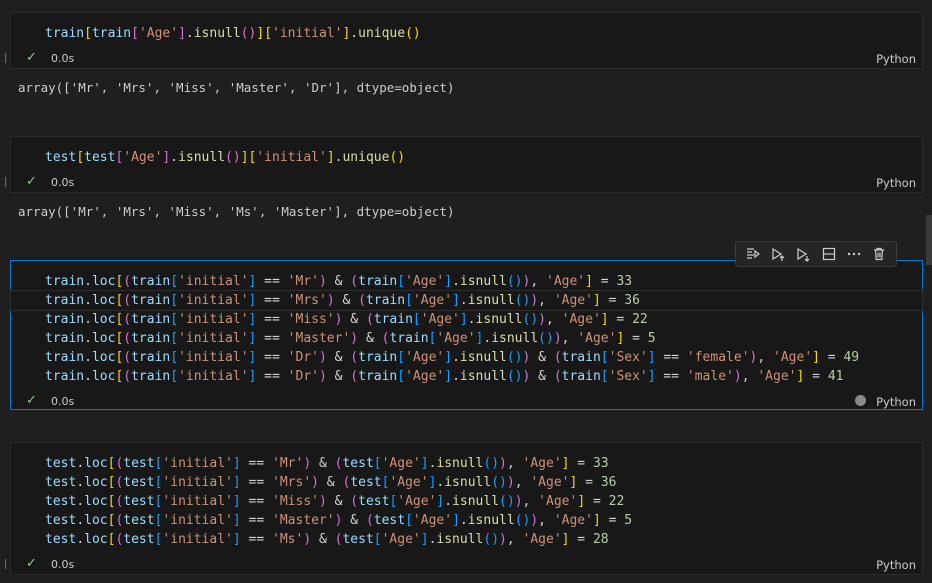 The height and width of the screenshot is (583, 932). Describe the element at coordinates (608, 482) in the screenshot. I see `code-token: 36` at that location.